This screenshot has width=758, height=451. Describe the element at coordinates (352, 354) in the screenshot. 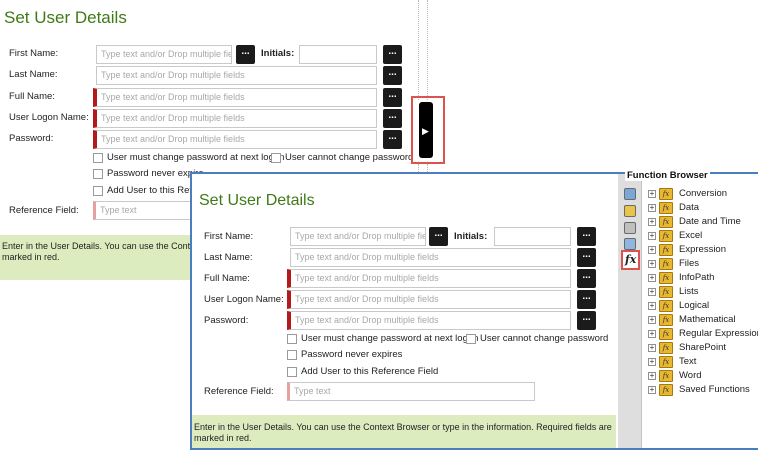

I see `never-expires-label: Password never expires` at that location.